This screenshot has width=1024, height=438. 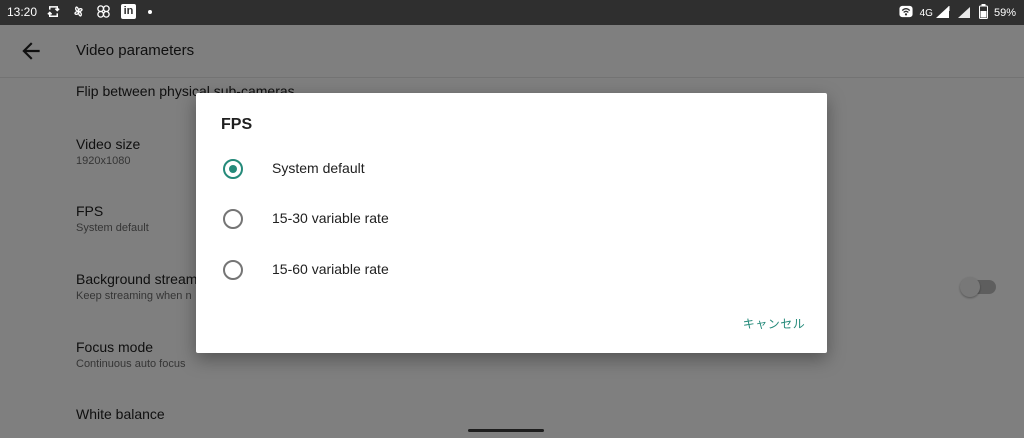 I want to click on notification-icons: in, so click(x=99, y=11).